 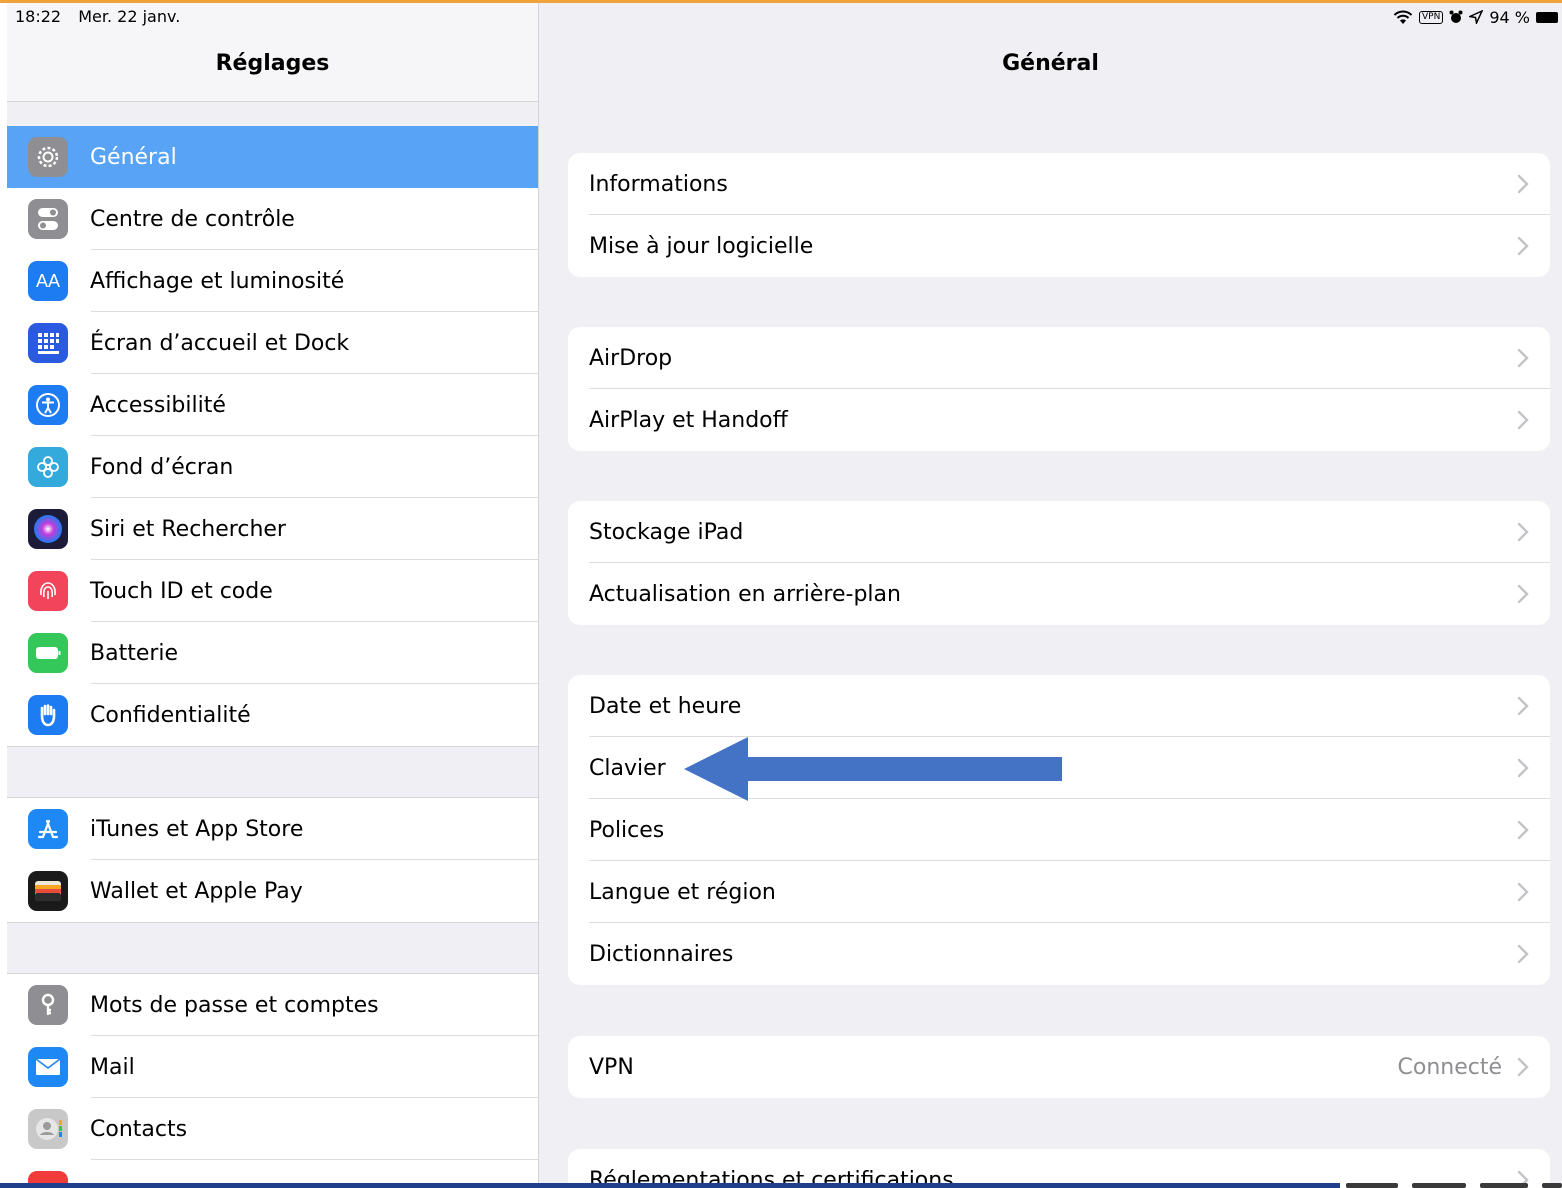 What do you see at coordinates (48, 715) in the screenshot?
I see `hand-icon` at bounding box center [48, 715].